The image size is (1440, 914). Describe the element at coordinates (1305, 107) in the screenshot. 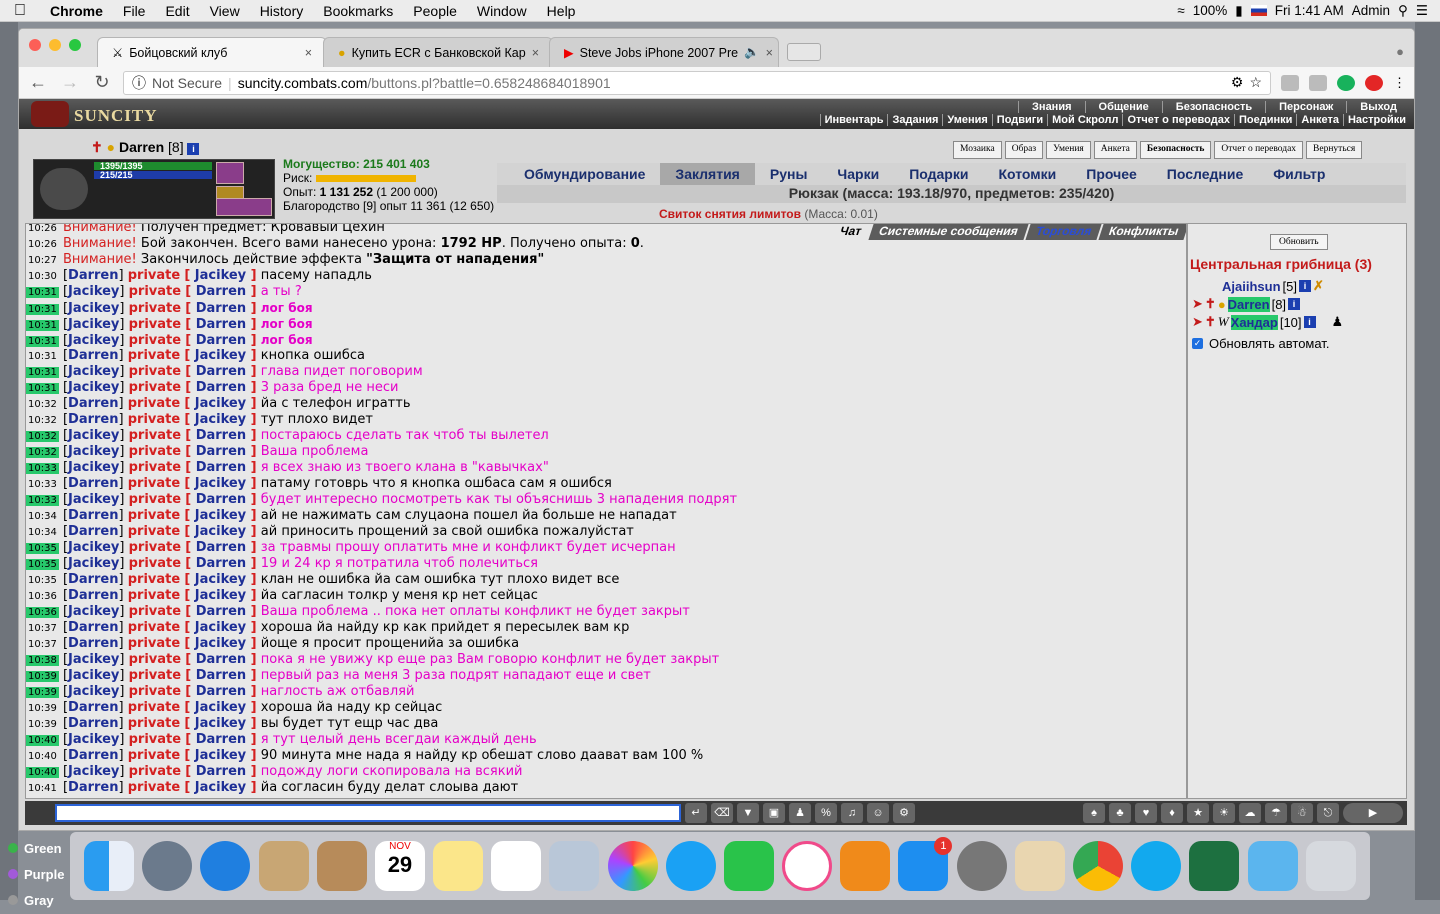

I see `nav-character: Персонаж` at that location.